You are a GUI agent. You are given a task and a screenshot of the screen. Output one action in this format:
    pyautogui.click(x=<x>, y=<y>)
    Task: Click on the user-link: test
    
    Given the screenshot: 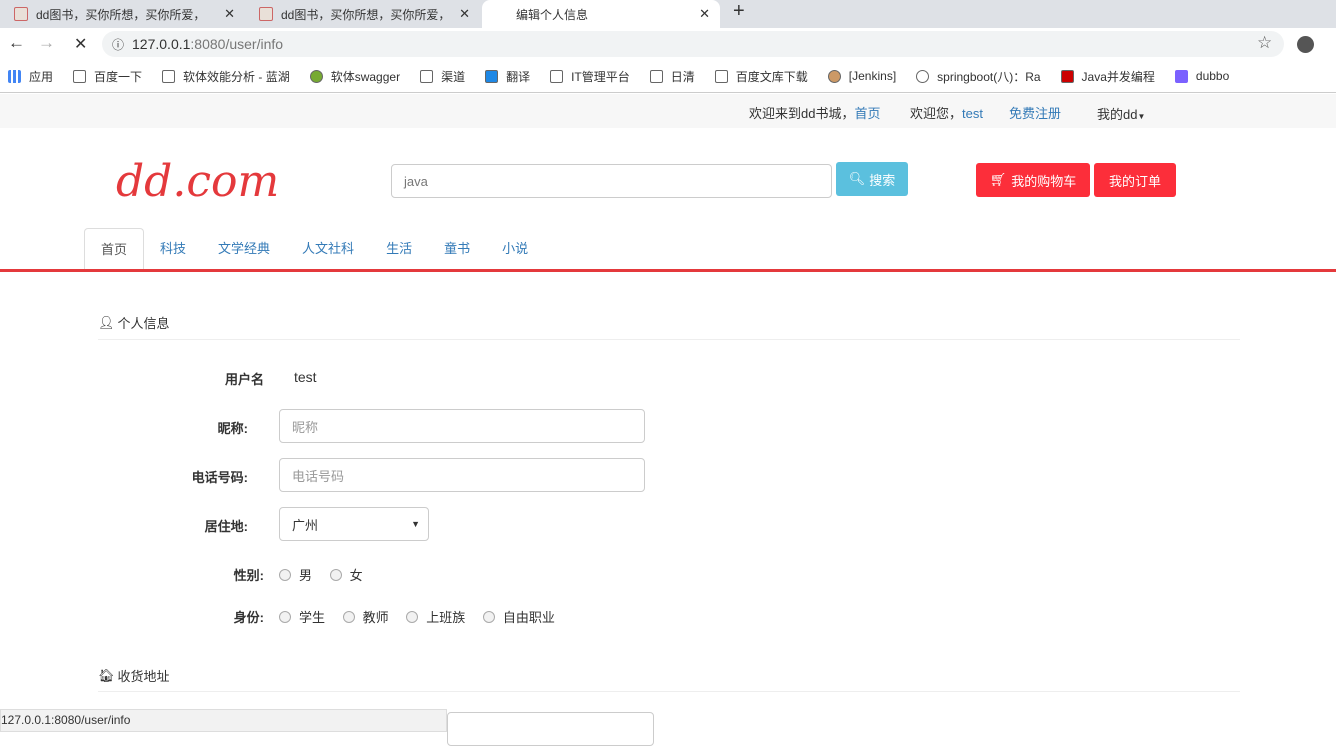 What is the action you would take?
    pyautogui.click(x=972, y=113)
    